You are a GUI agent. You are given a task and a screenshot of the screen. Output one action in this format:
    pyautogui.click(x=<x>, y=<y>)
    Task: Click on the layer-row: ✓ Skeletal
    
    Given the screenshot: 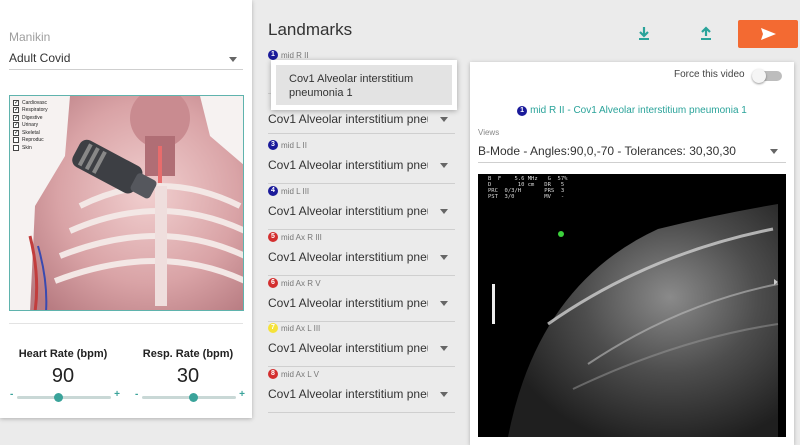 What is the action you would take?
    pyautogui.click(x=36, y=133)
    